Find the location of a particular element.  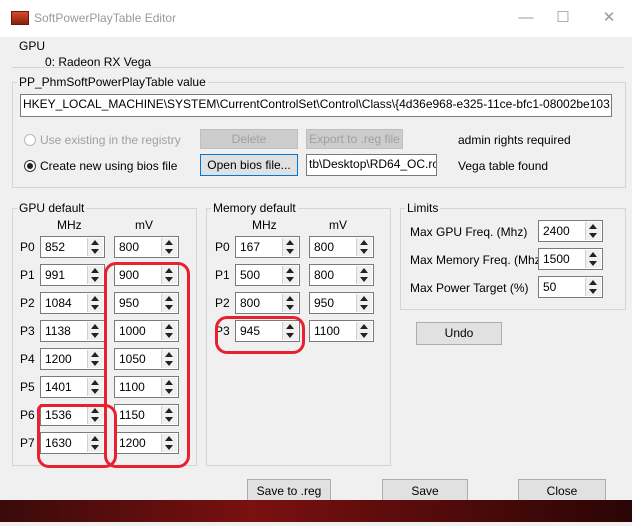

maximize-button: ☐ is located at coordinates (563, 18).